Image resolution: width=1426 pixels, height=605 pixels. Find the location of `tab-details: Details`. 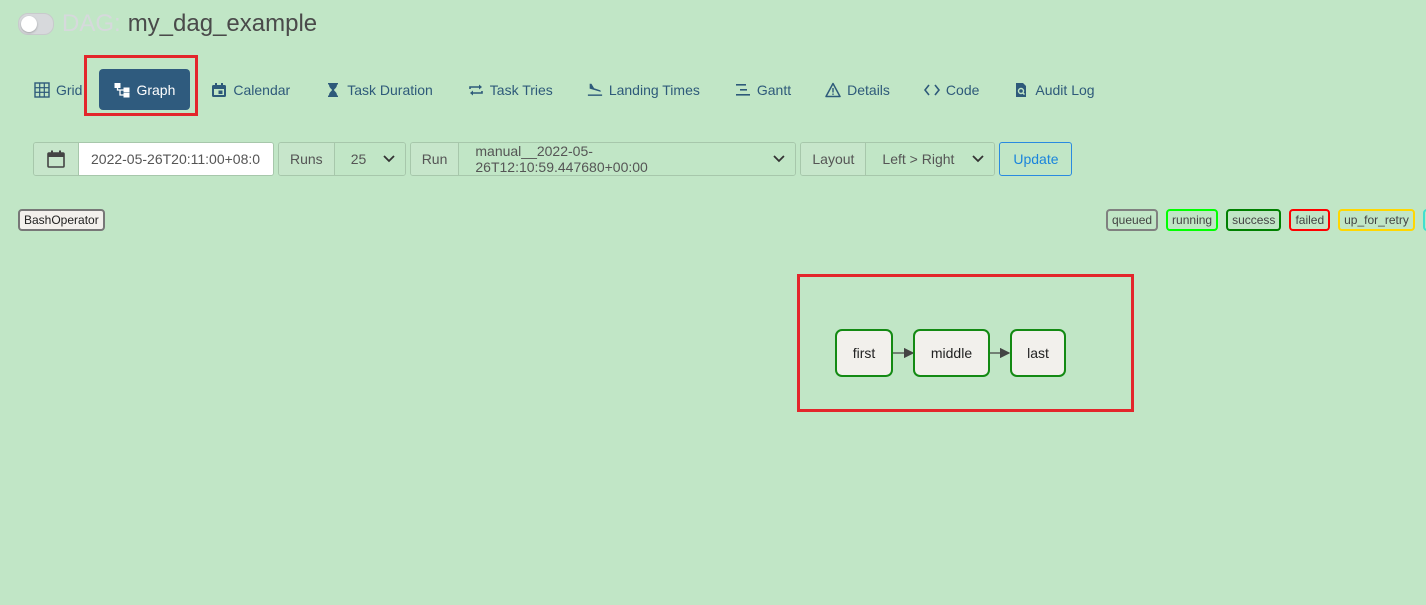

tab-details: Details is located at coordinates (857, 89).